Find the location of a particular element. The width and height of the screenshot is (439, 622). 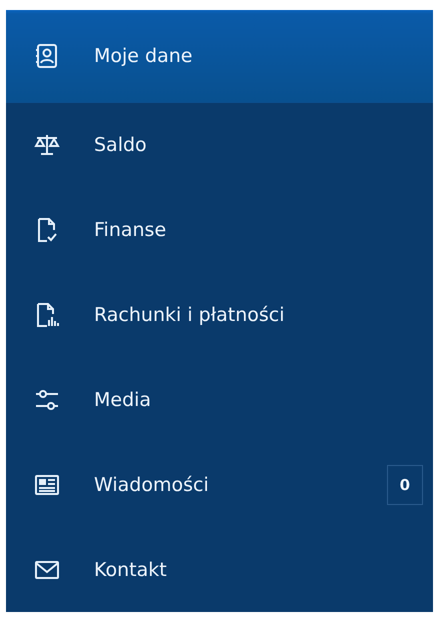

document-chart-icon is located at coordinates (47, 315).